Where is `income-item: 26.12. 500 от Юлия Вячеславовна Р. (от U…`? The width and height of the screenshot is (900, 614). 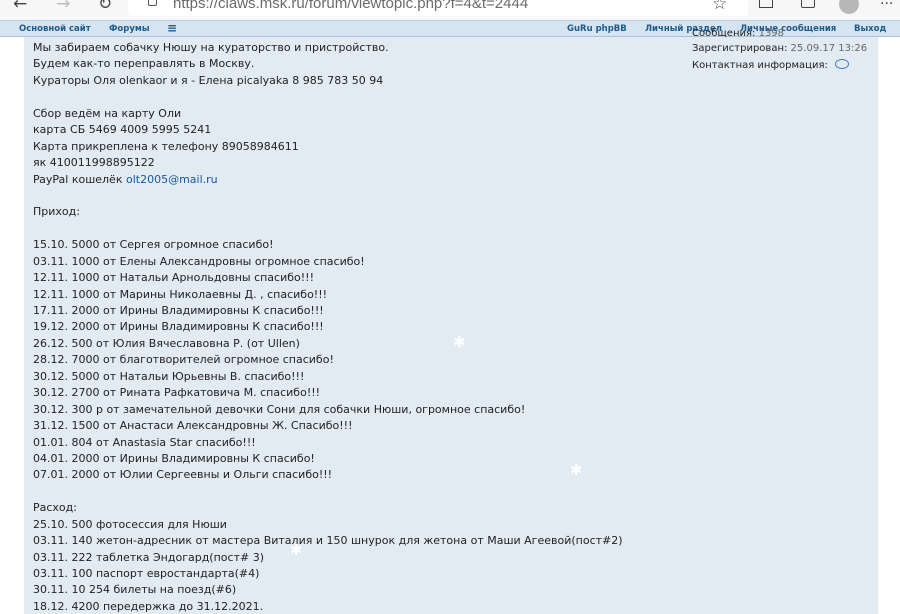
income-item: 26.12. 500 от Юлия Вячеславовна Р. (от U… is located at coordinates (166, 343).